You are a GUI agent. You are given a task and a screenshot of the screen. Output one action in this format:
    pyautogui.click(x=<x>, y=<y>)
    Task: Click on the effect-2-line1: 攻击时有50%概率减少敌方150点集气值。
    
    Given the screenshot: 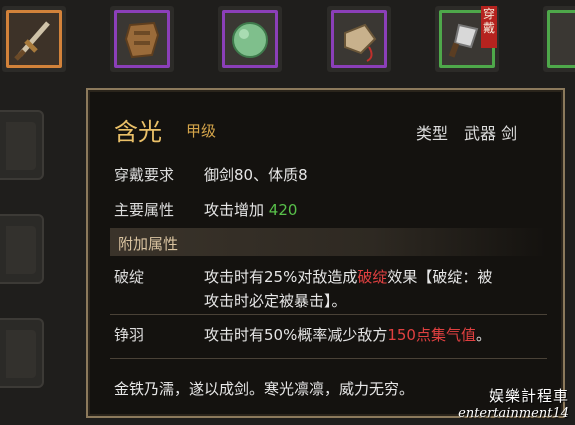 What is the action you would take?
    pyautogui.click(x=347, y=334)
    